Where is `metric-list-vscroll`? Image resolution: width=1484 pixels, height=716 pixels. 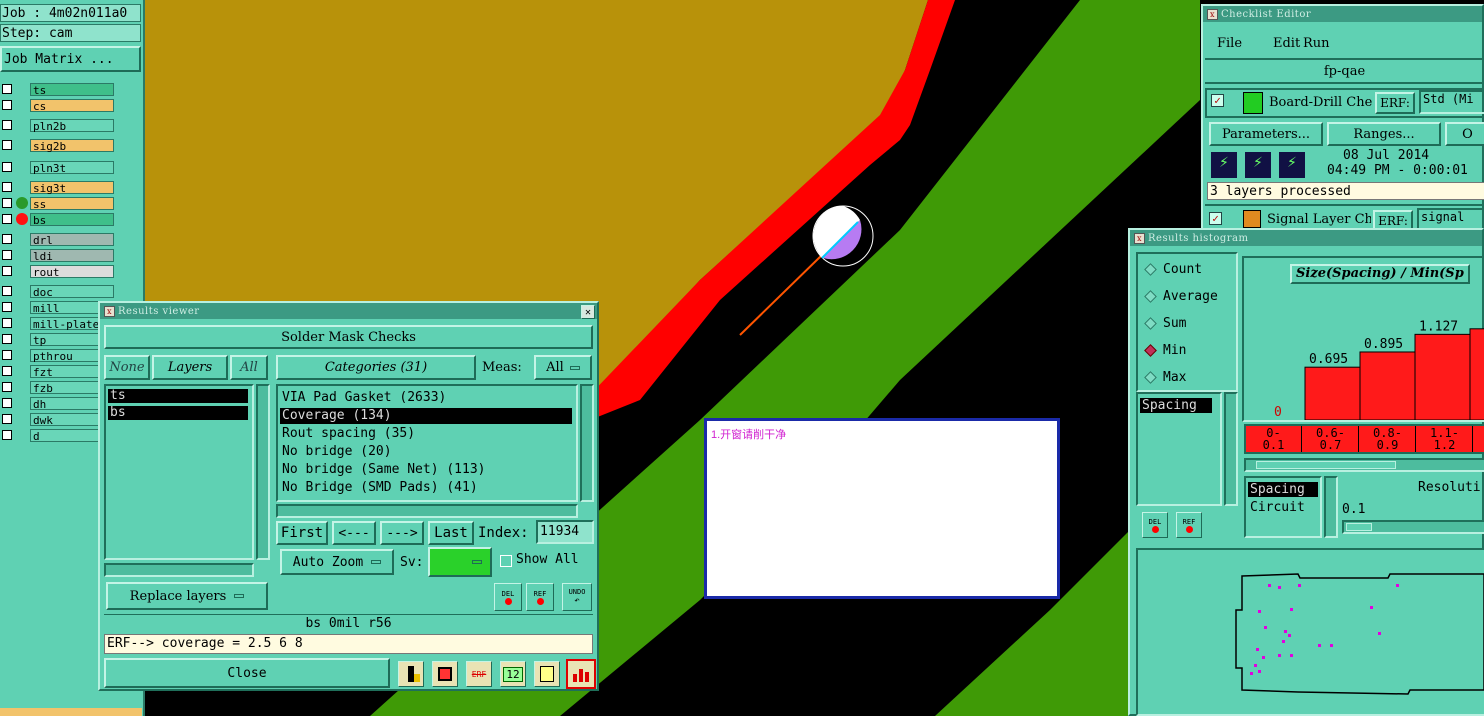 metric-list-vscroll is located at coordinates (1231, 449).